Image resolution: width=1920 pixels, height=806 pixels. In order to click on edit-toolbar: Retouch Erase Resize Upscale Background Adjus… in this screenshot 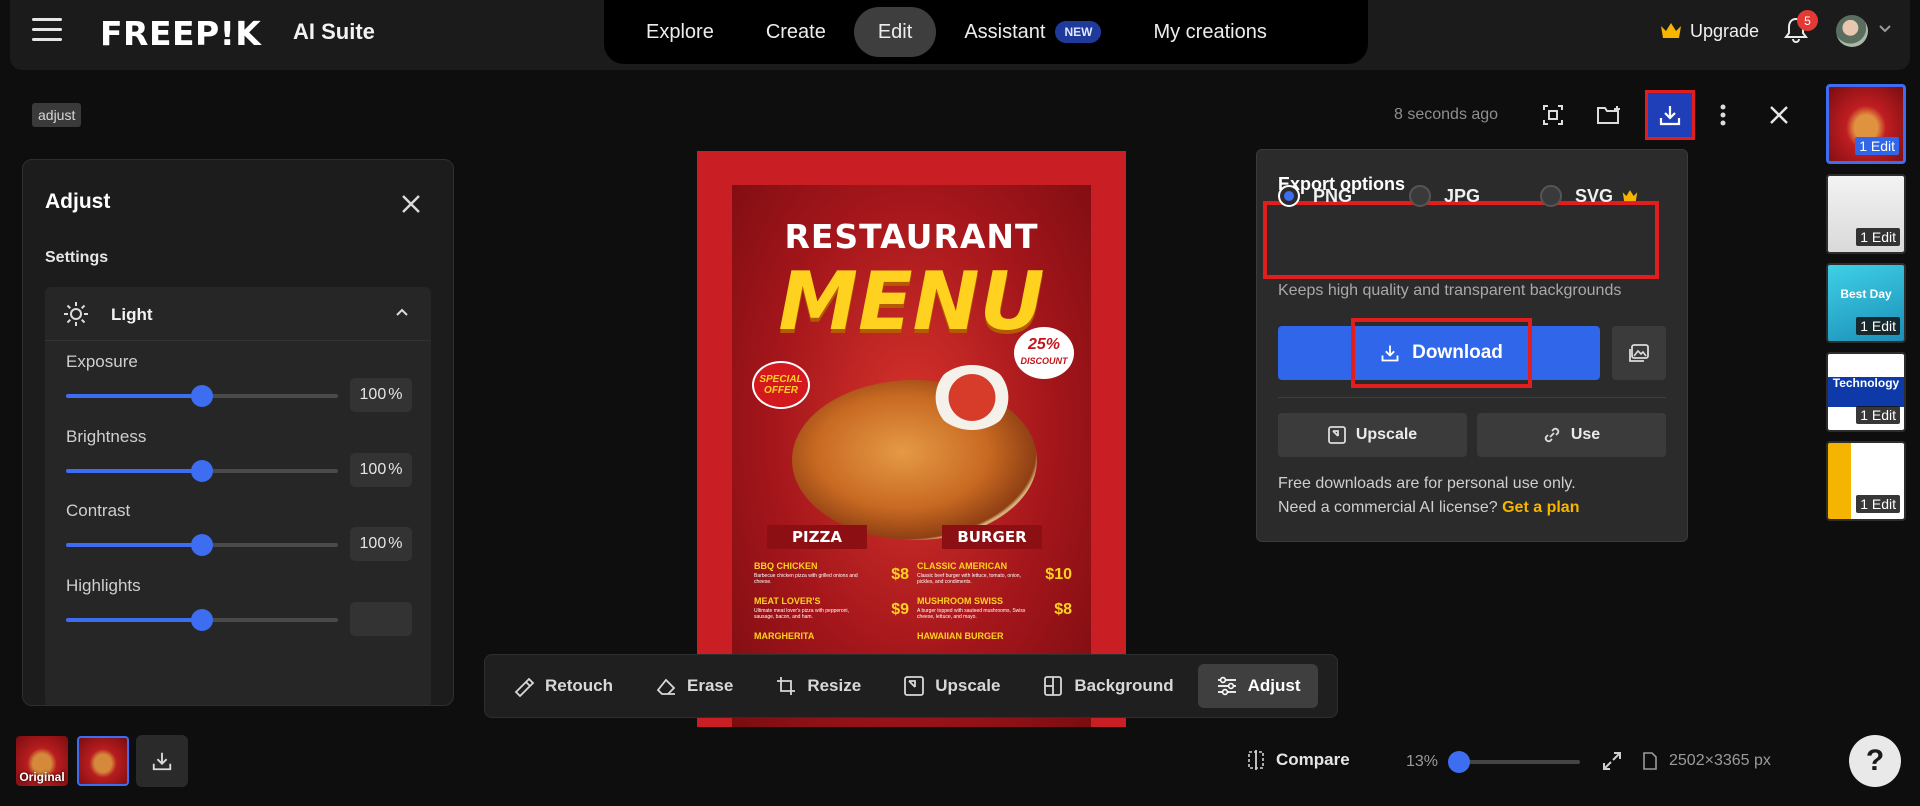, I will do `click(911, 686)`.